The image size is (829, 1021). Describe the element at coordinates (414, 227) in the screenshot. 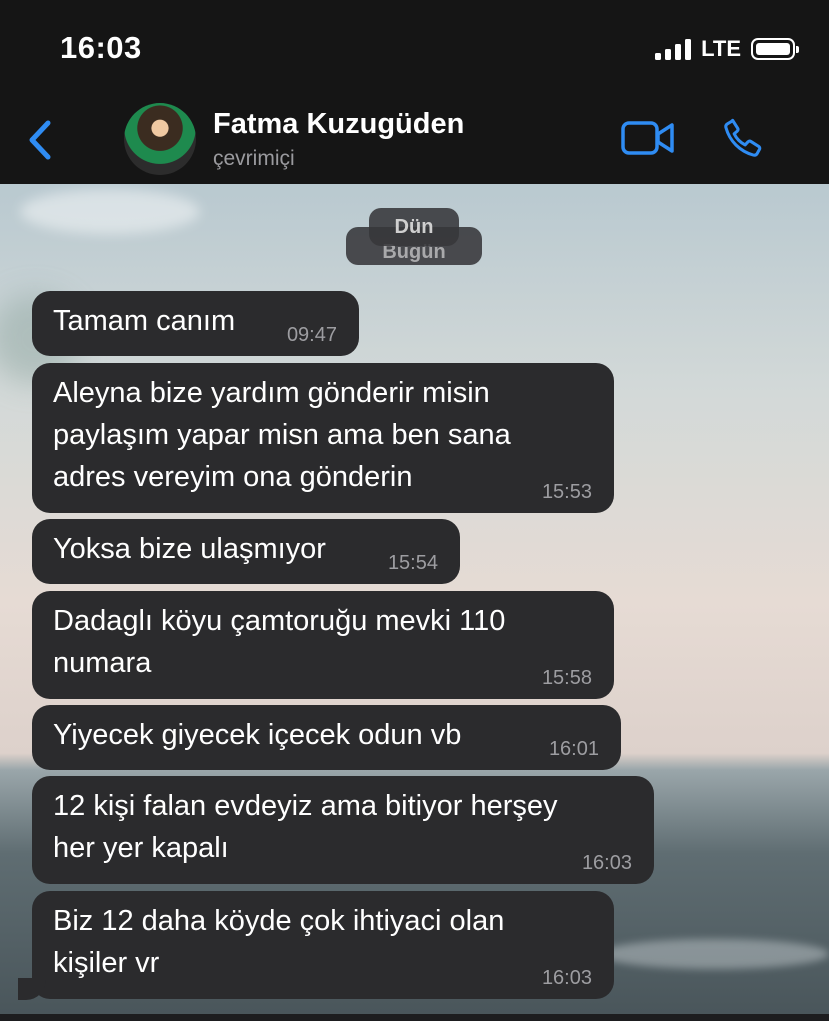

I see `date-separator-yesterday: Dün` at that location.